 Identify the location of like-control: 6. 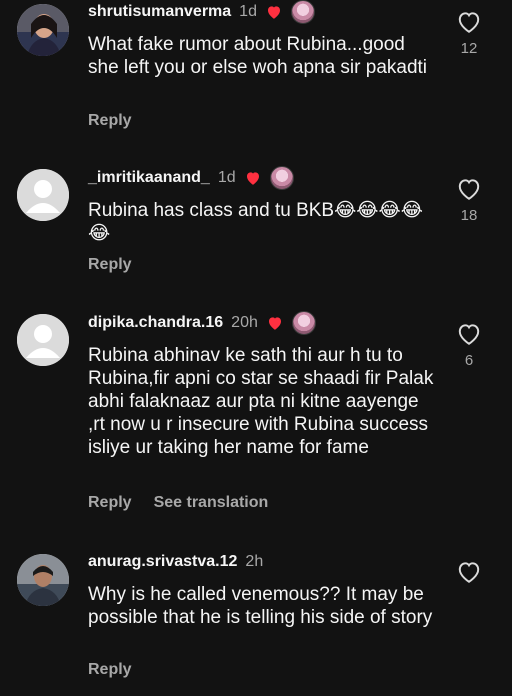
(469, 345).